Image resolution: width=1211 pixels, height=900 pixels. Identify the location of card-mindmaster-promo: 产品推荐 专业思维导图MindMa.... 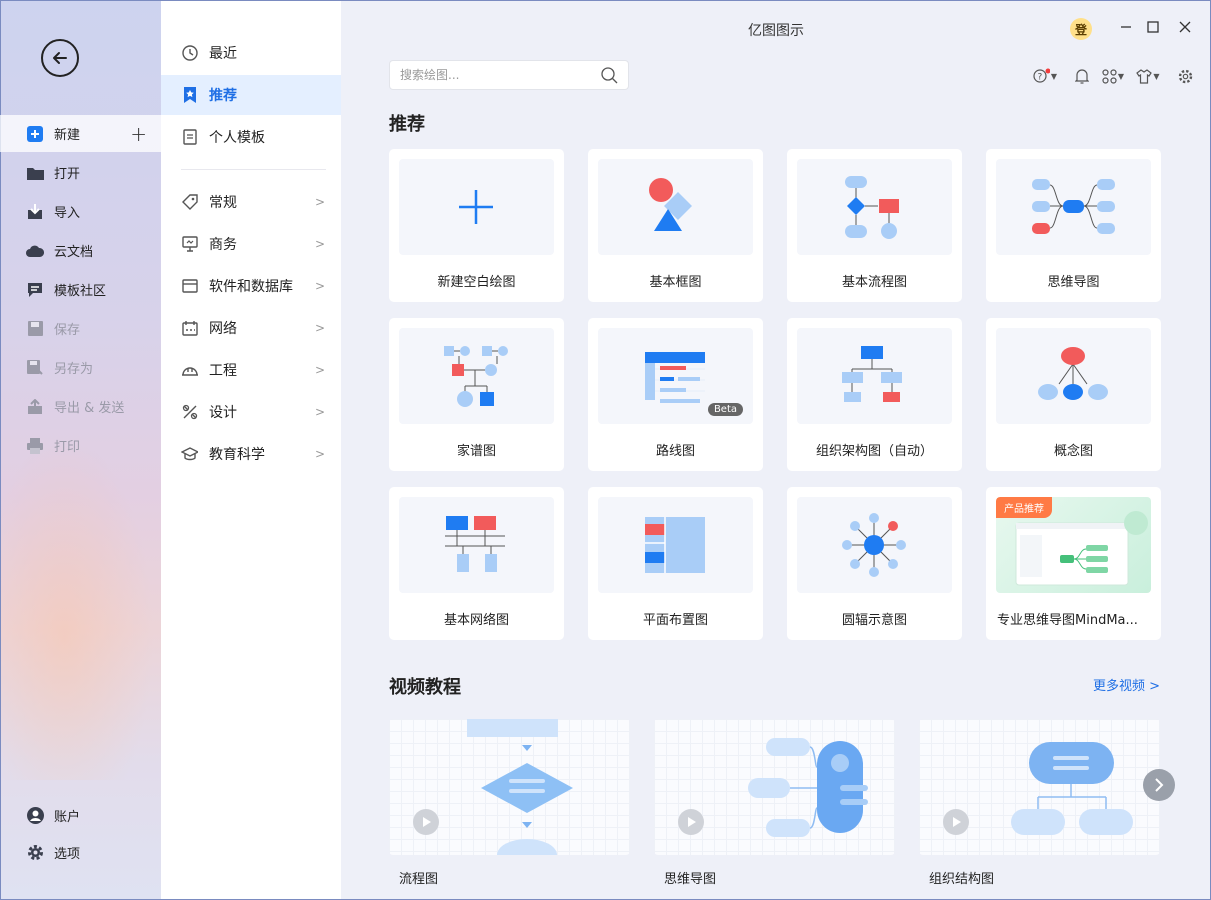
(1073, 563).